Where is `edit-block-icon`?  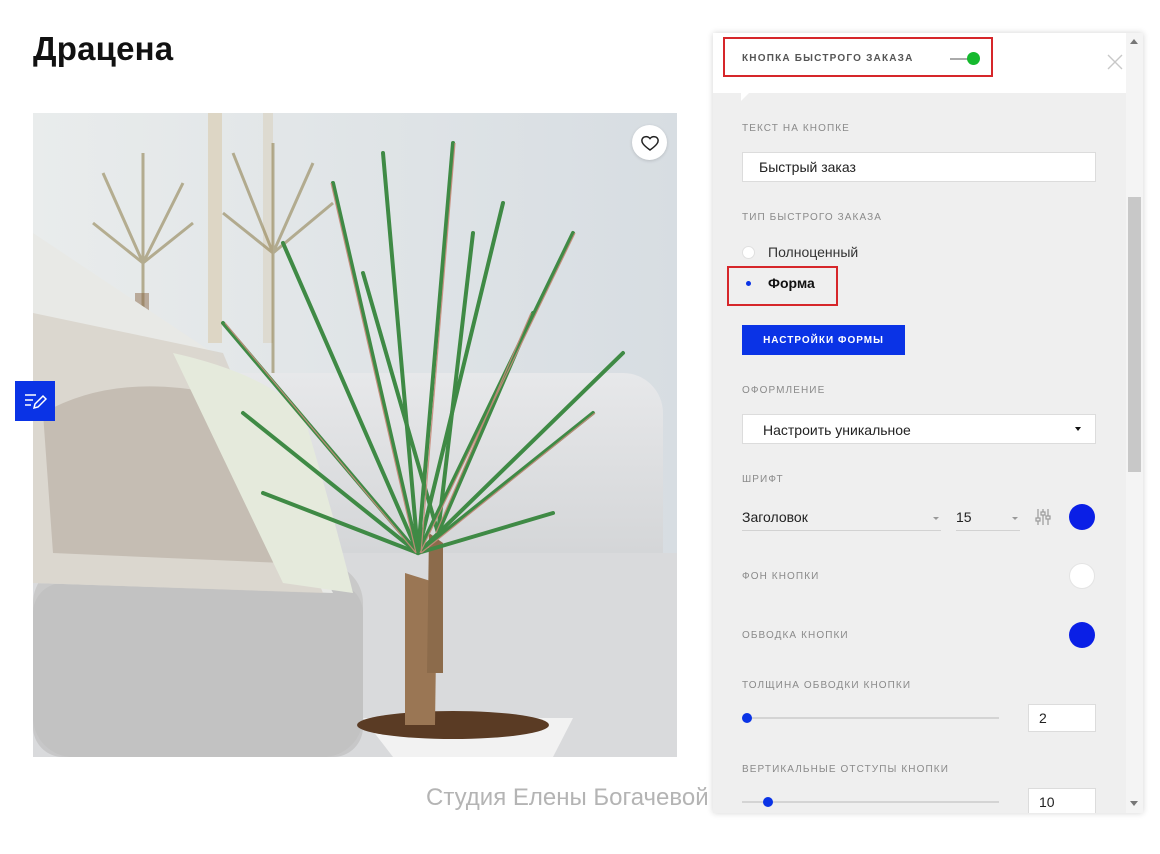
edit-block-icon is located at coordinates (36, 402).